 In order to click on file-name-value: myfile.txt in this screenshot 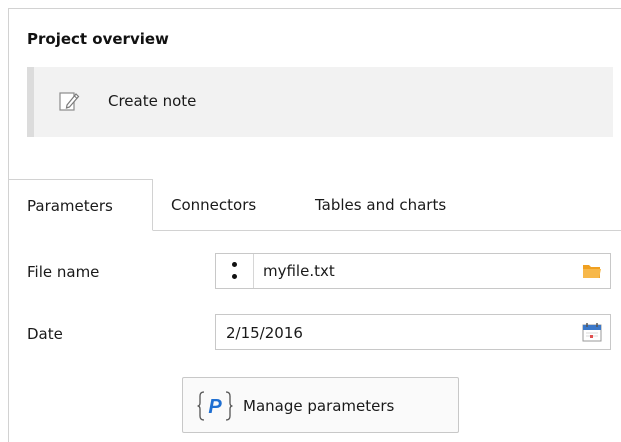, I will do `click(299, 271)`.